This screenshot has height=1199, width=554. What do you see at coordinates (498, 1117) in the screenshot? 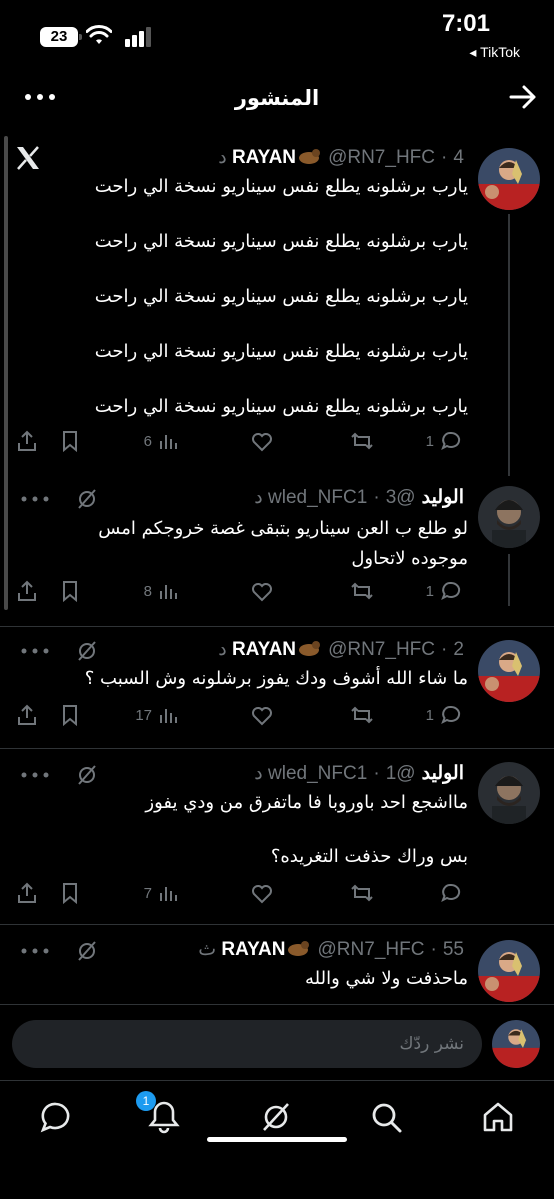
I see `tab-home` at bounding box center [498, 1117].